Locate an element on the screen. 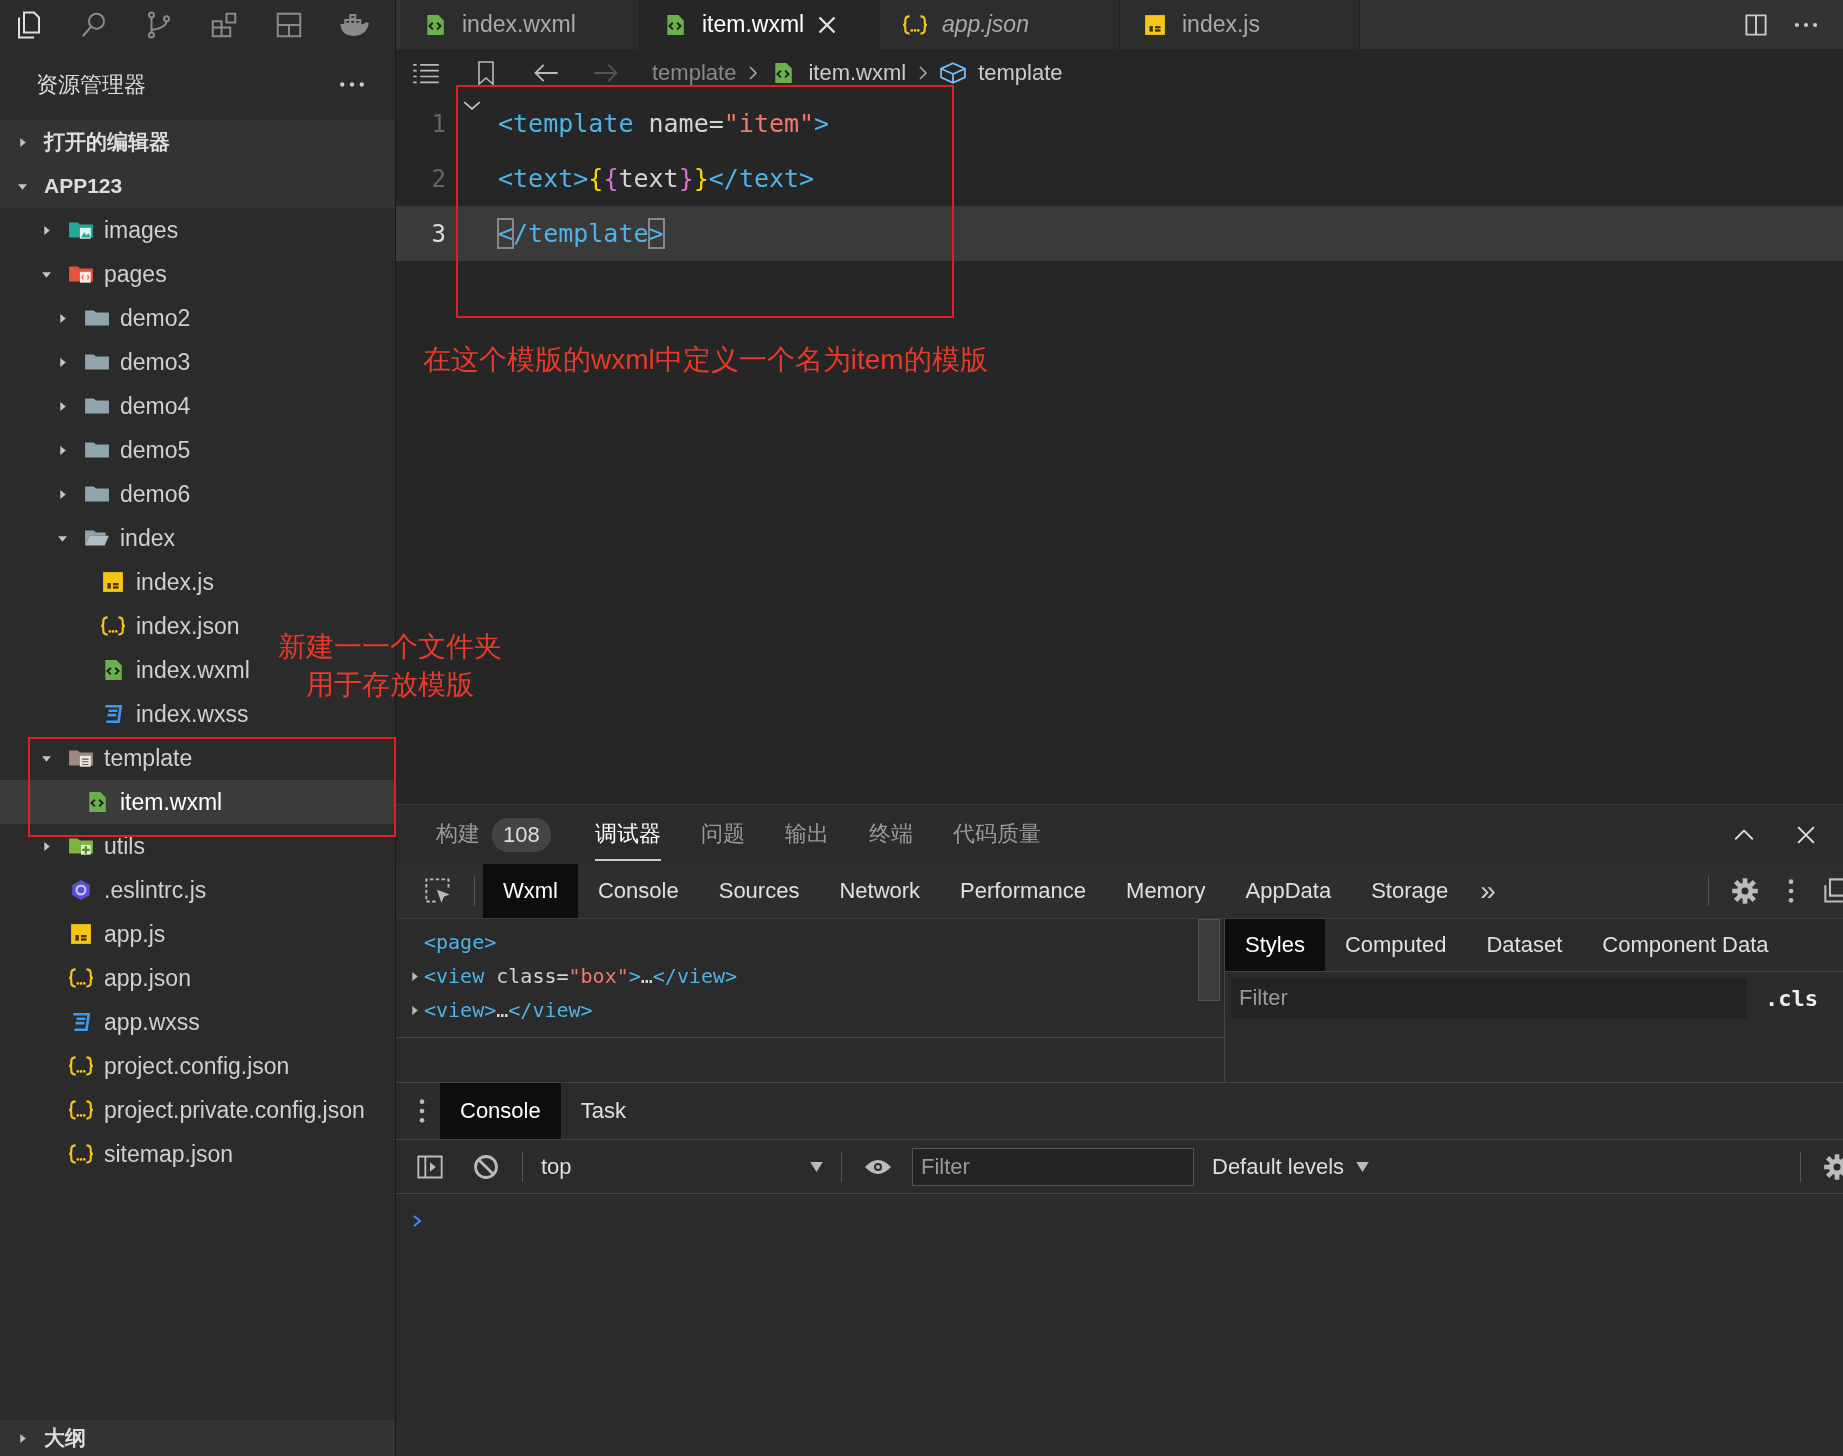 The width and height of the screenshot is (1843, 1456). file-tree-item: sitemap.json is located at coordinates (134, 1154).